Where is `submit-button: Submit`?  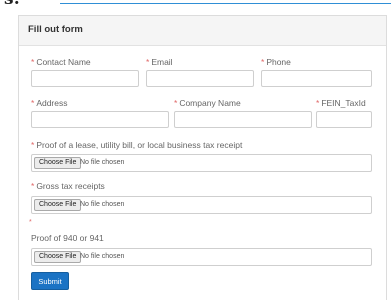
submit-button: Submit is located at coordinates (50, 281).